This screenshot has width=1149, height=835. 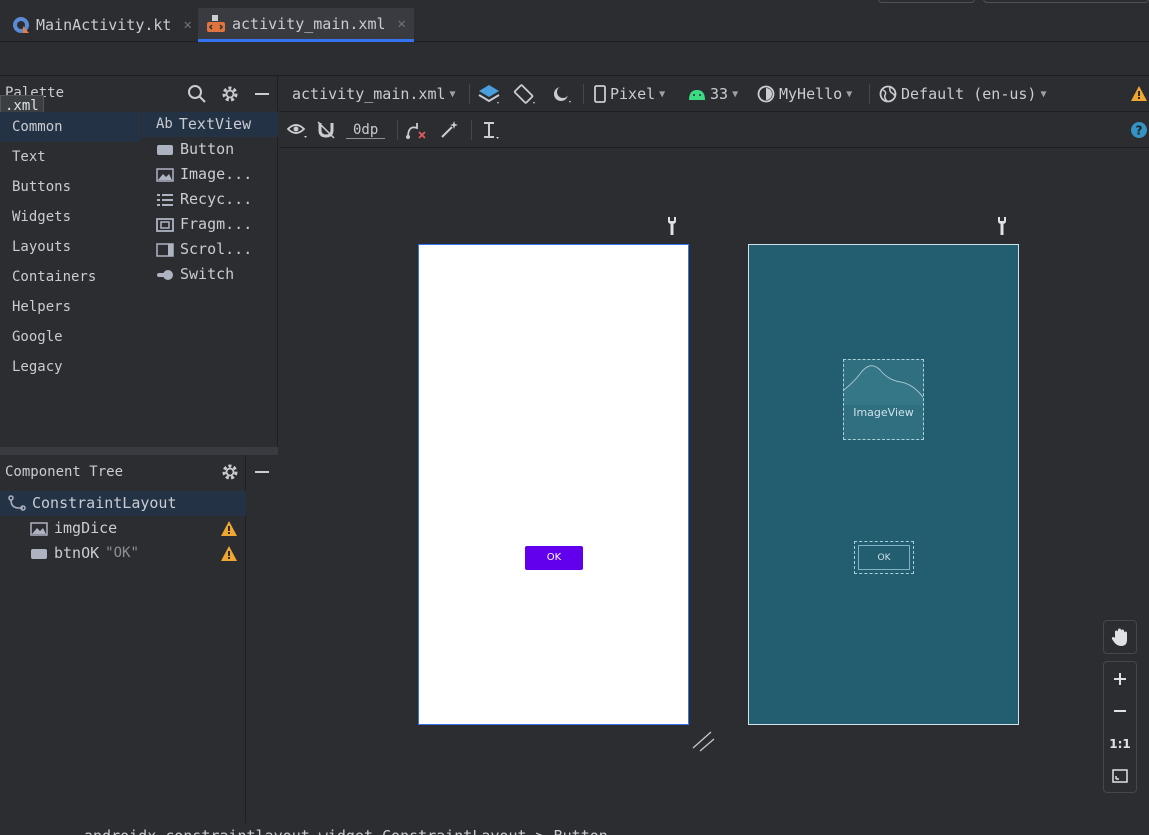 I want to click on theme-selector: MyHello ▼, so click(x=804, y=94).